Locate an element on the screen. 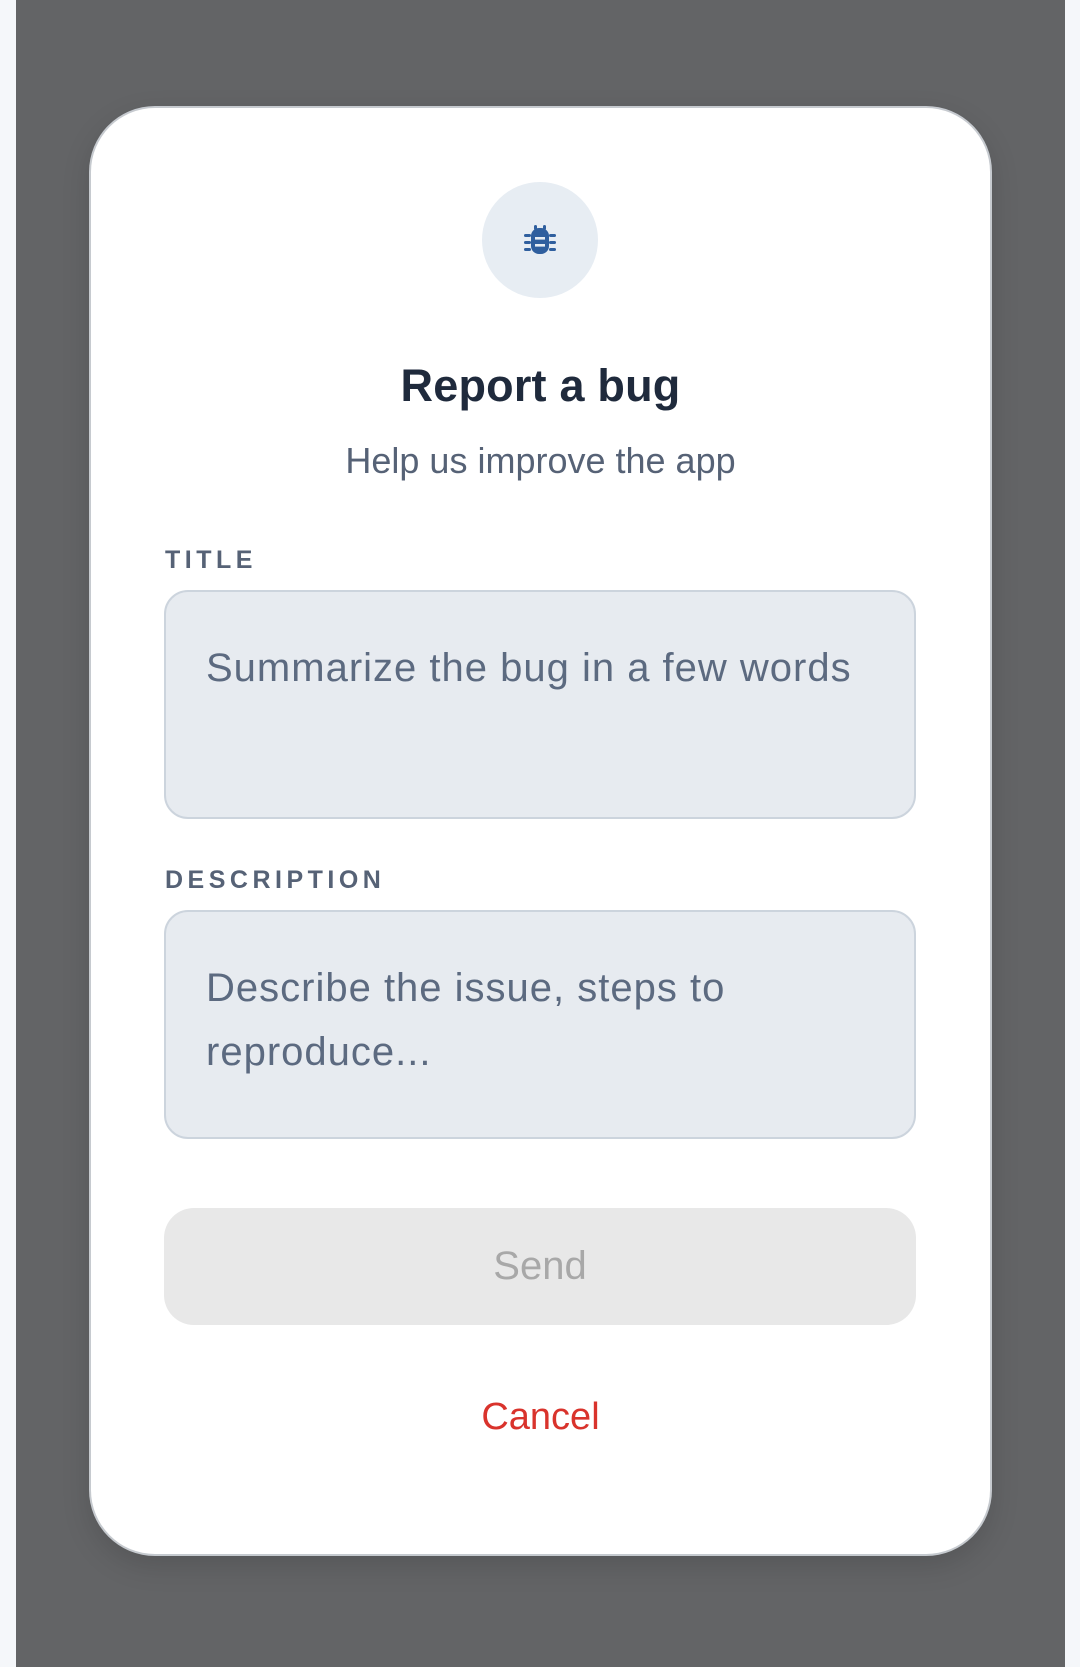 The height and width of the screenshot is (1667, 1080). cancel-button: Cancel is located at coordinates (540, 1417).